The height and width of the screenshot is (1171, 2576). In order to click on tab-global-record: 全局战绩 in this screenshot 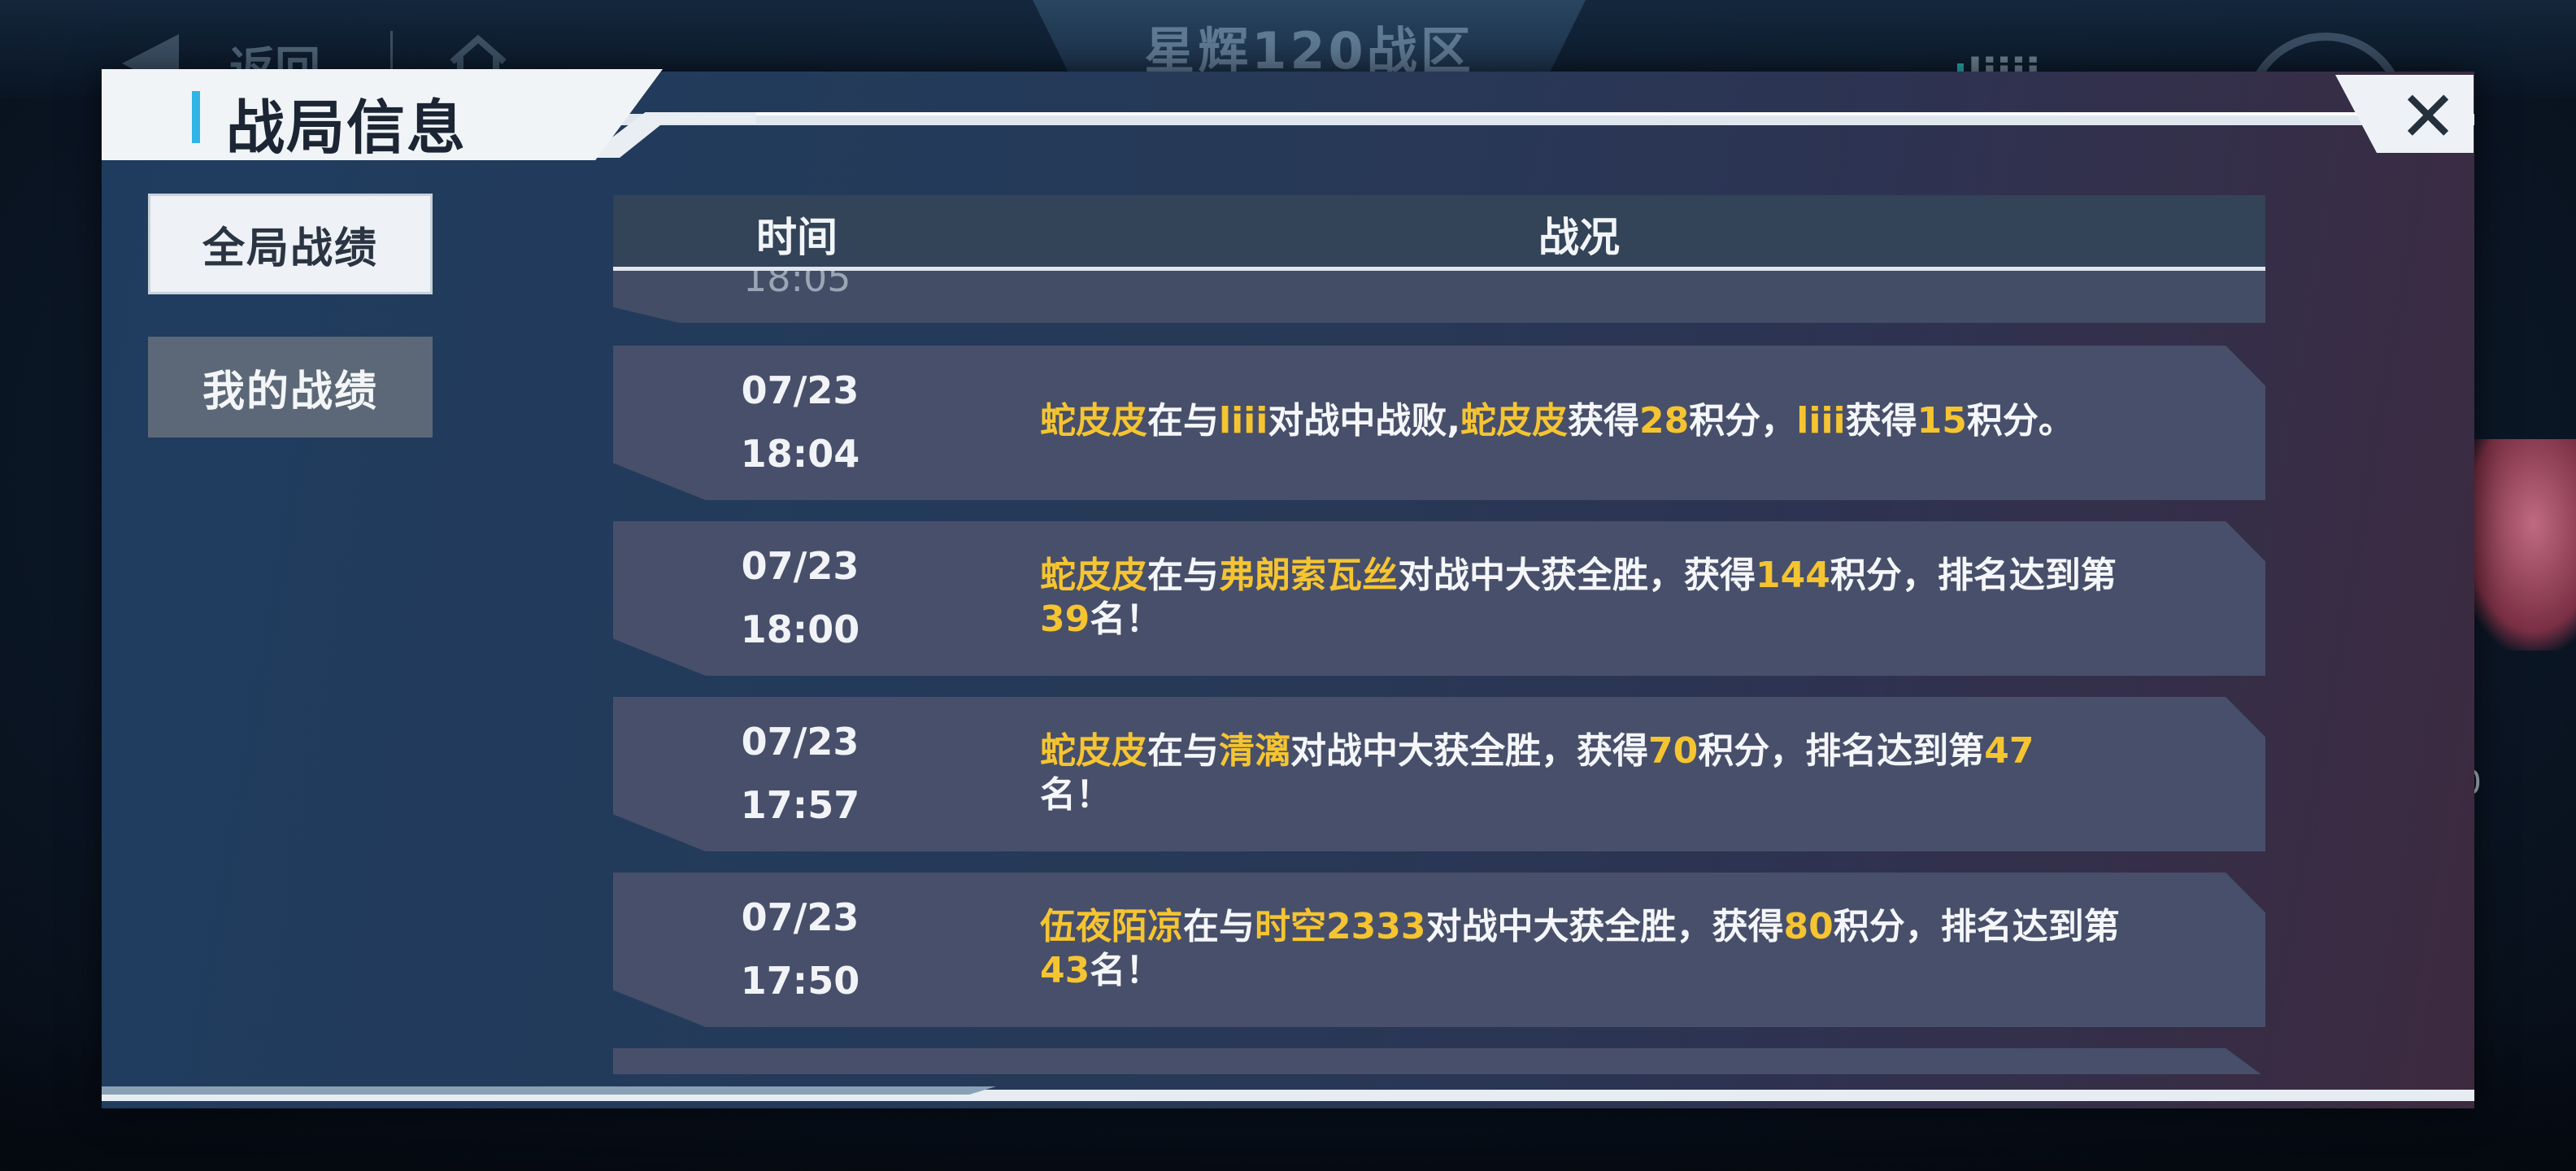, I will do `click(291, 244)`.